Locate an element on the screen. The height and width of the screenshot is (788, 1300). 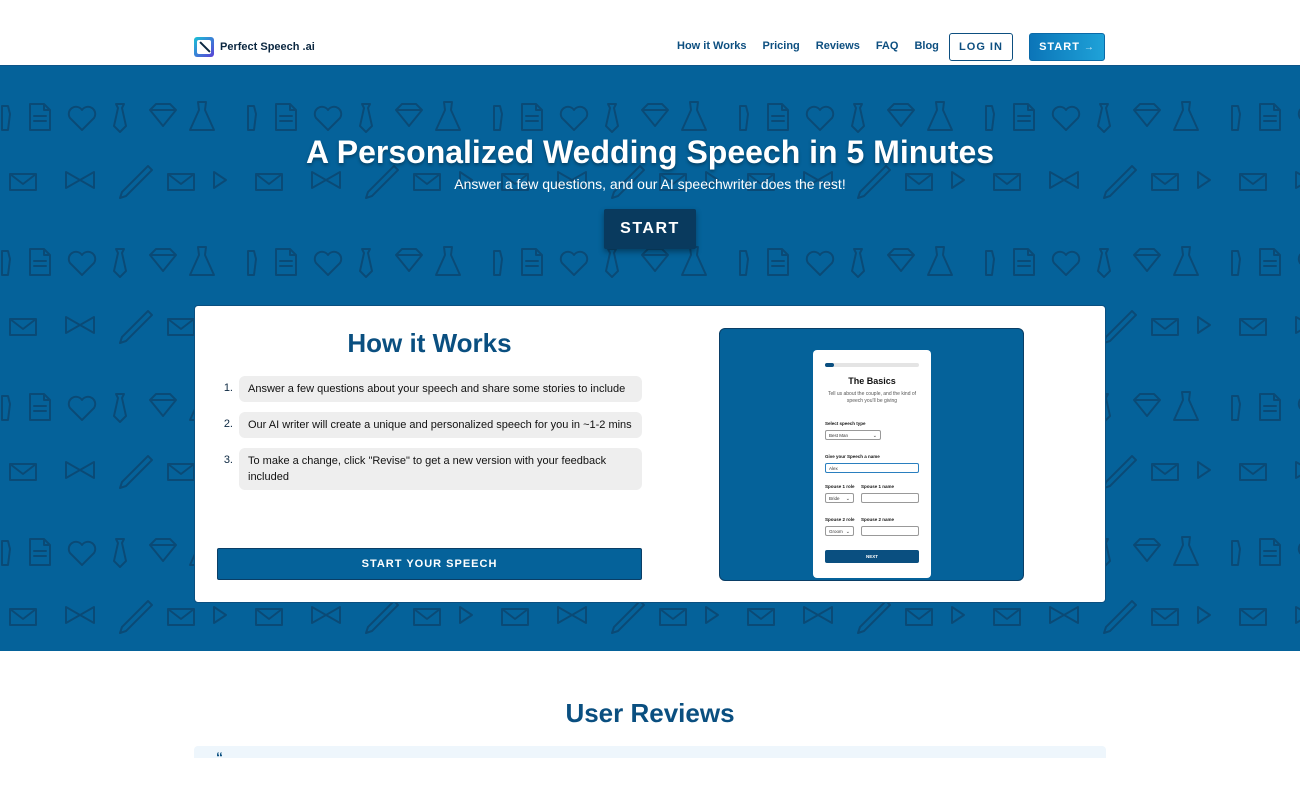
quote-icon: “ is located at coordinates (219, 757).